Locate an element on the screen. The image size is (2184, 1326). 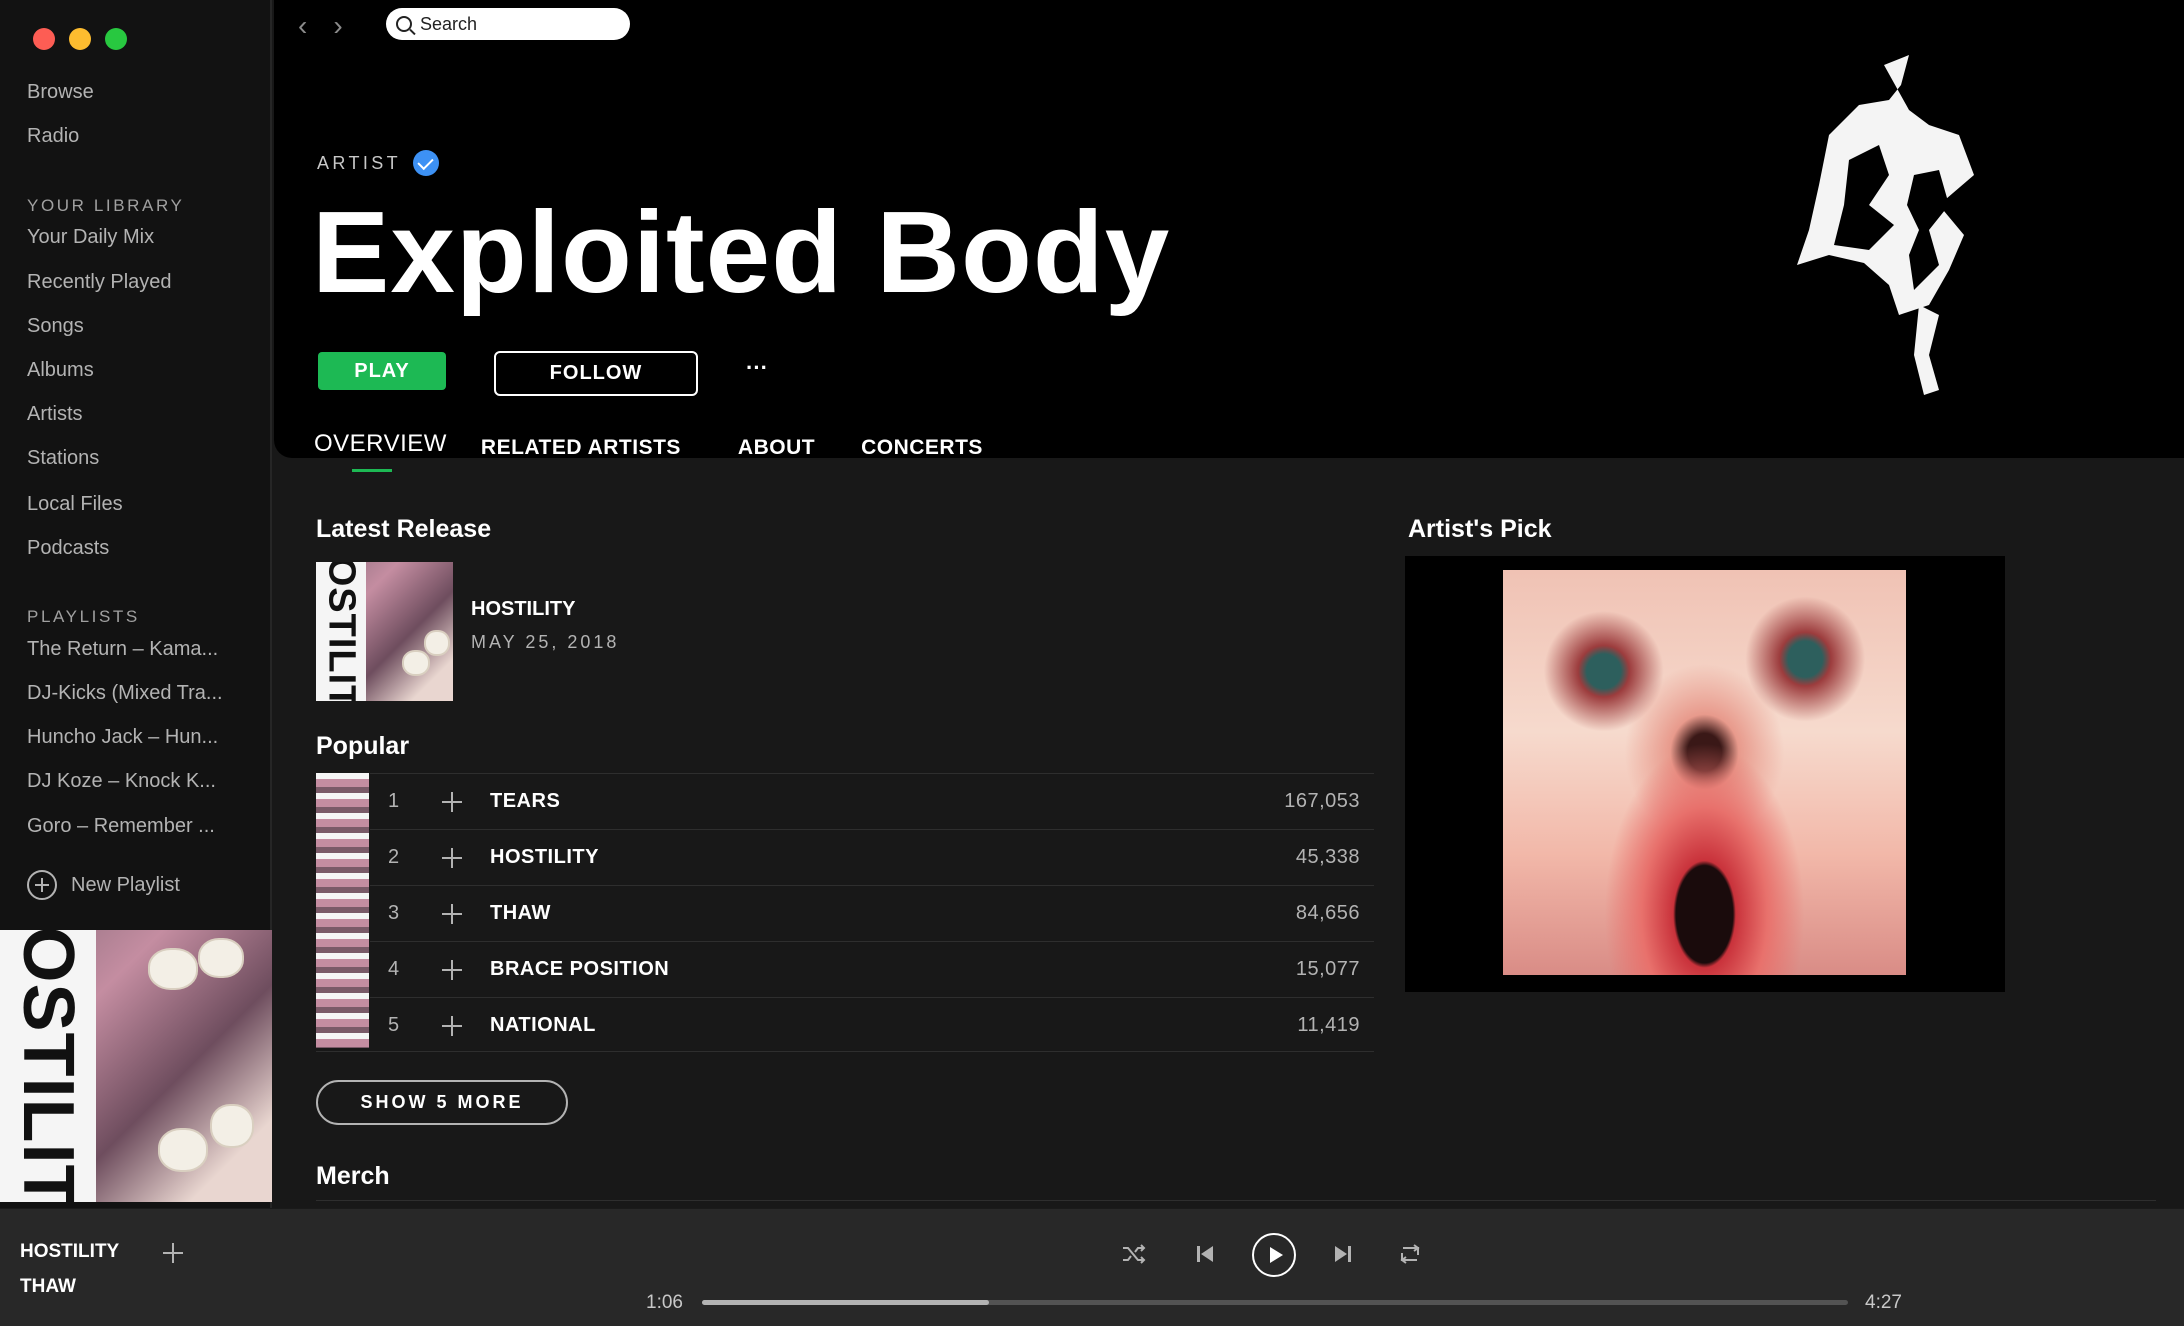
back-arrow-icon: ‹ is located at coordinates (302, 26).